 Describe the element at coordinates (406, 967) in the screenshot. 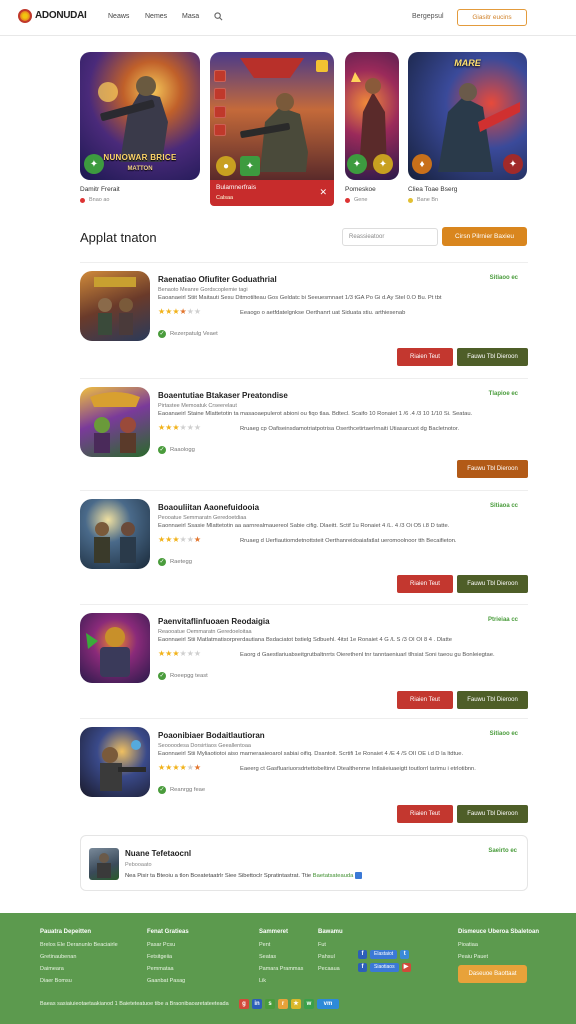

I see `youtube-icon: ▶` at that location.